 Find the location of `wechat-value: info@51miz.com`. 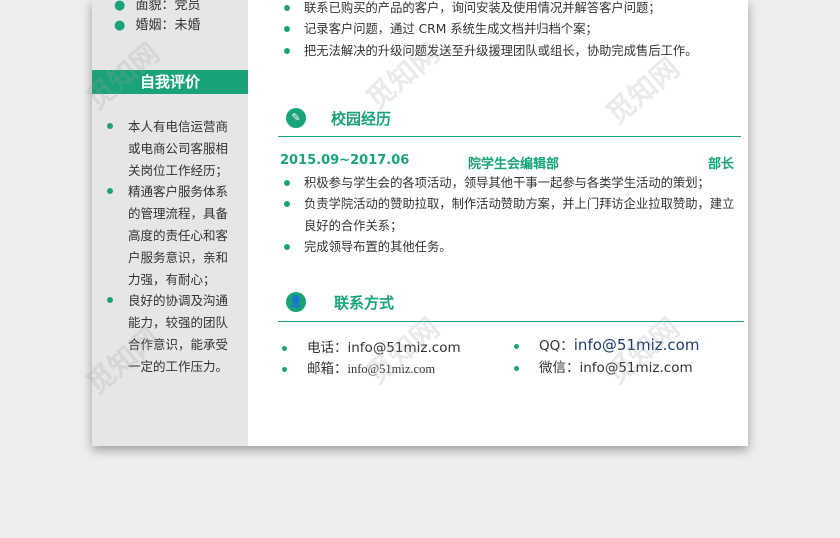

wechat-value: info@51miz.com is located at coordinates (636, 368).